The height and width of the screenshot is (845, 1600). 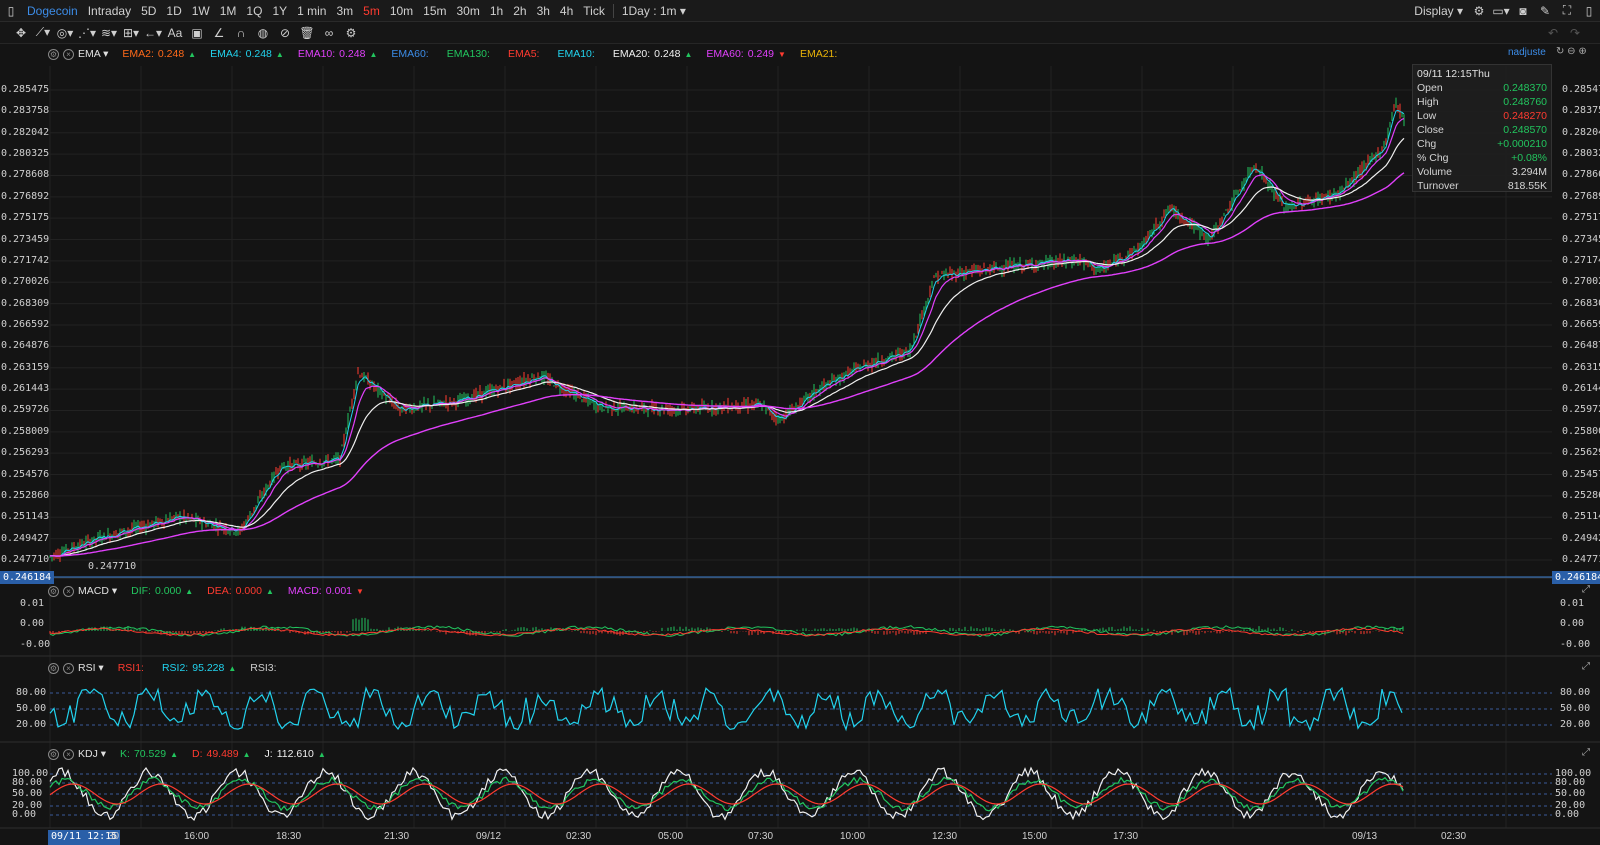 I want to click on expand-kdj-icon: ⤢, so click(x=1586, y=752).